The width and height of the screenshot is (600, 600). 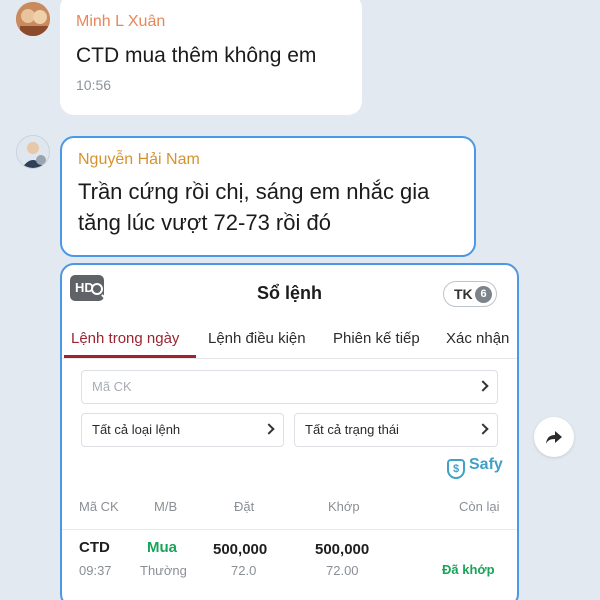 I want to click on share-forward-icon, so click(x=554, y=437).